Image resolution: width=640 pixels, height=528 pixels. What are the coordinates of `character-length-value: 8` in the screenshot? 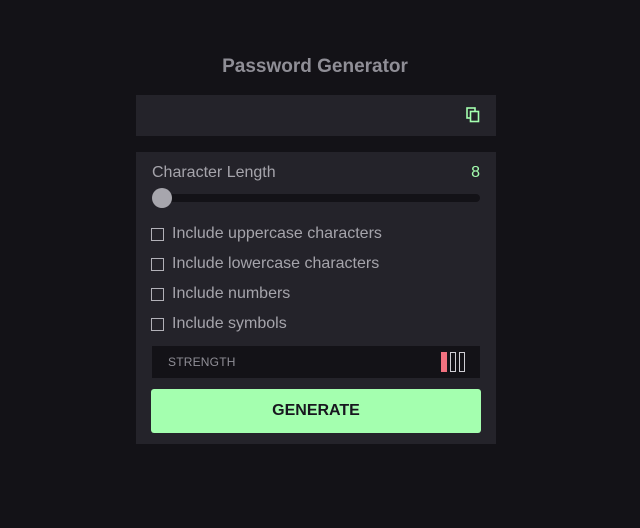 It's located at (475, 172).